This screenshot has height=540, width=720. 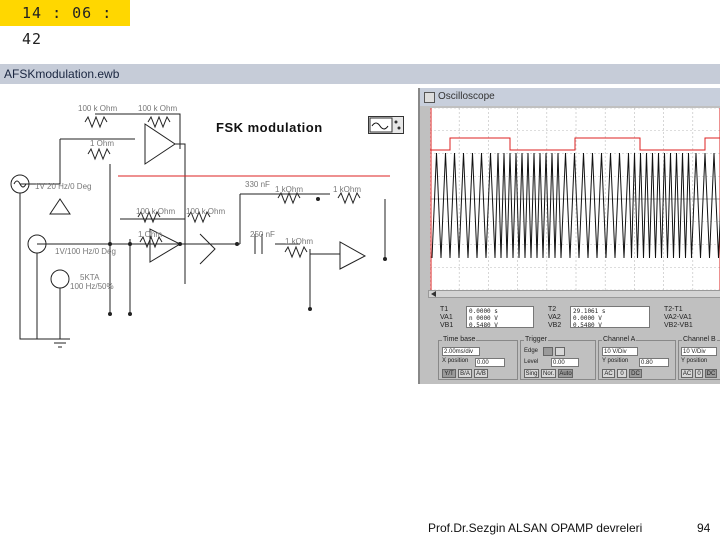 What do you see at coordinates (63, 186) in the screenshot?
I see `label-src1: 1V 20 Hz/0 Deg` at bounding box center [63, 186].